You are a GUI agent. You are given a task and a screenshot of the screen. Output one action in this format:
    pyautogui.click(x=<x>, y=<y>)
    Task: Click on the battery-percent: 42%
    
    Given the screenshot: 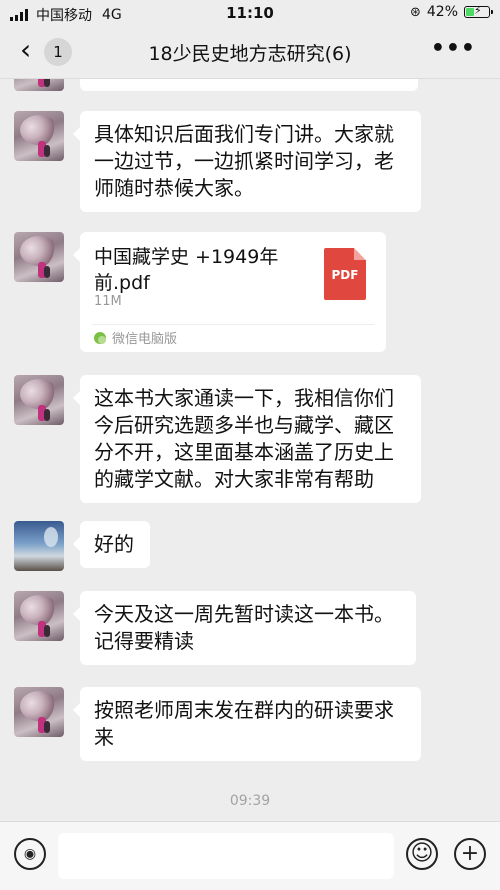 What is the action you would take?
    pyautogui.click(x=442, y=12)
    